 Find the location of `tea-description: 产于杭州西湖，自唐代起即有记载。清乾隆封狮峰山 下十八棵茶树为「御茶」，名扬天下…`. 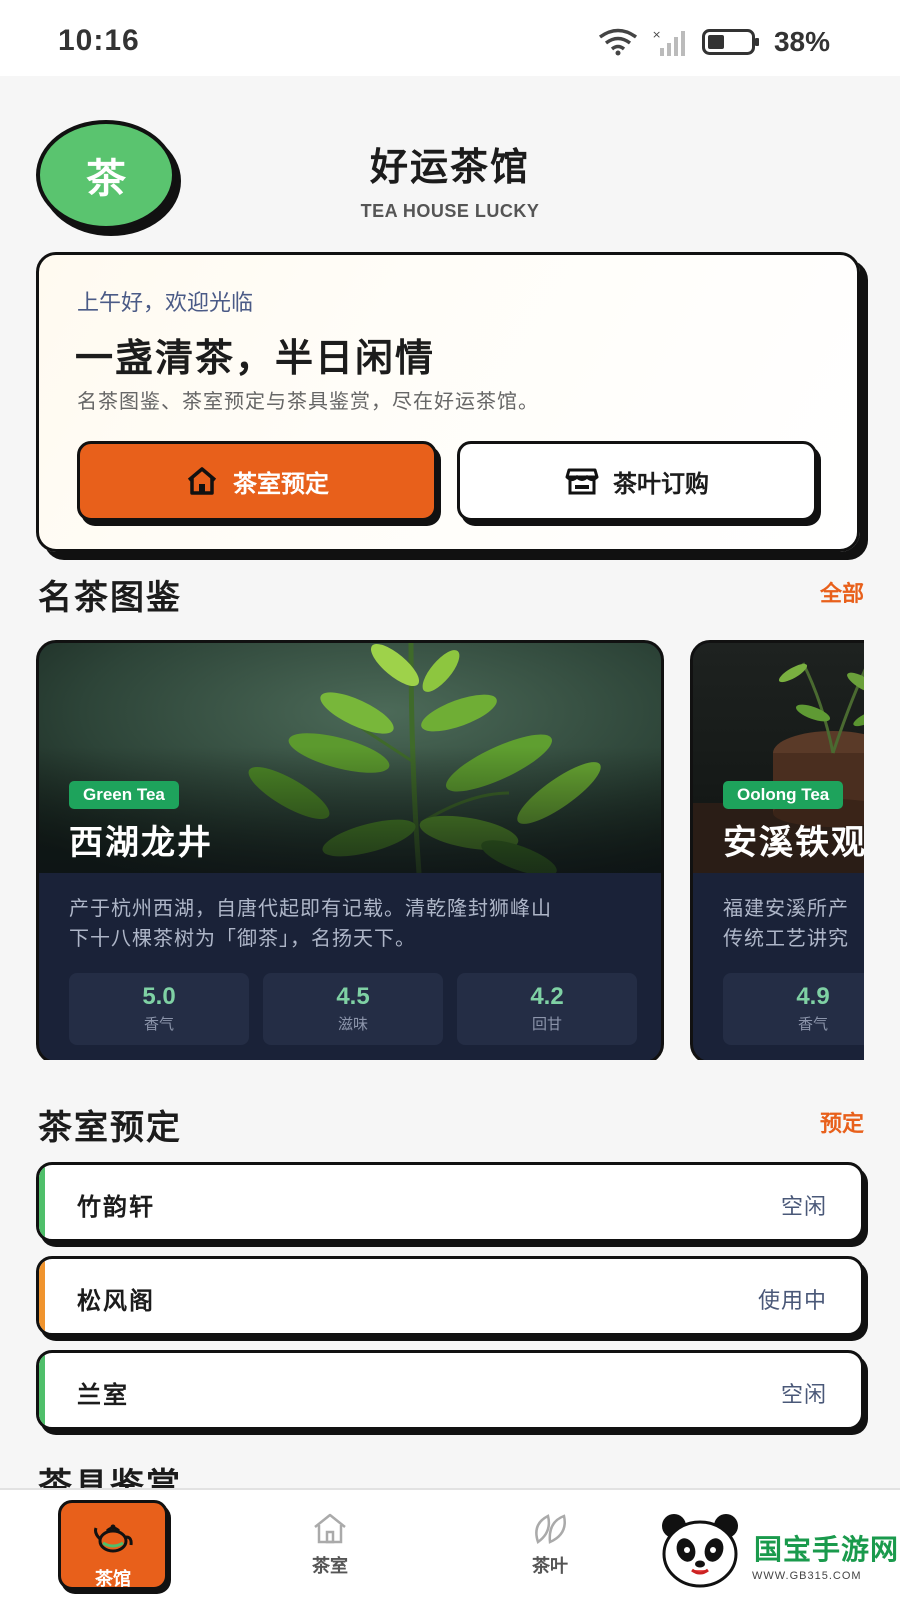

tea-description: 产于杭州西湖，自唐代起即有记载。清乾隆封狮峰山 下十八棵茶树为「御茶」，名扬天下… is located at coordinates (354, 923).